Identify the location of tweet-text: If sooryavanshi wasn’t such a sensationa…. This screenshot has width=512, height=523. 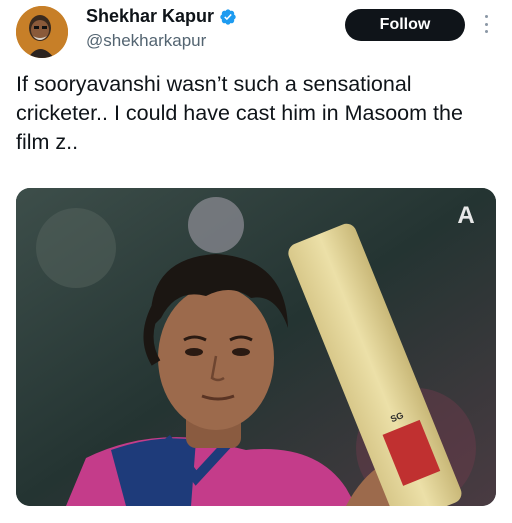
(239, 113).